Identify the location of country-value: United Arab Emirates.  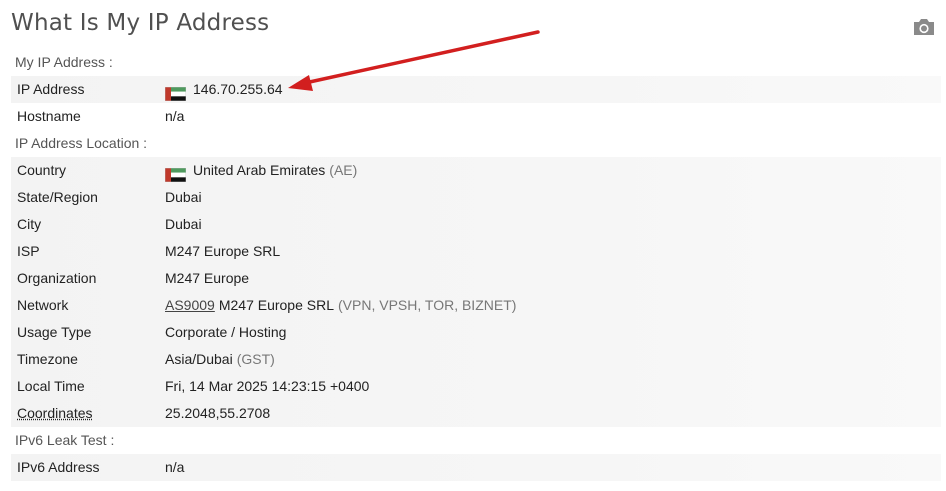
(259, 170).